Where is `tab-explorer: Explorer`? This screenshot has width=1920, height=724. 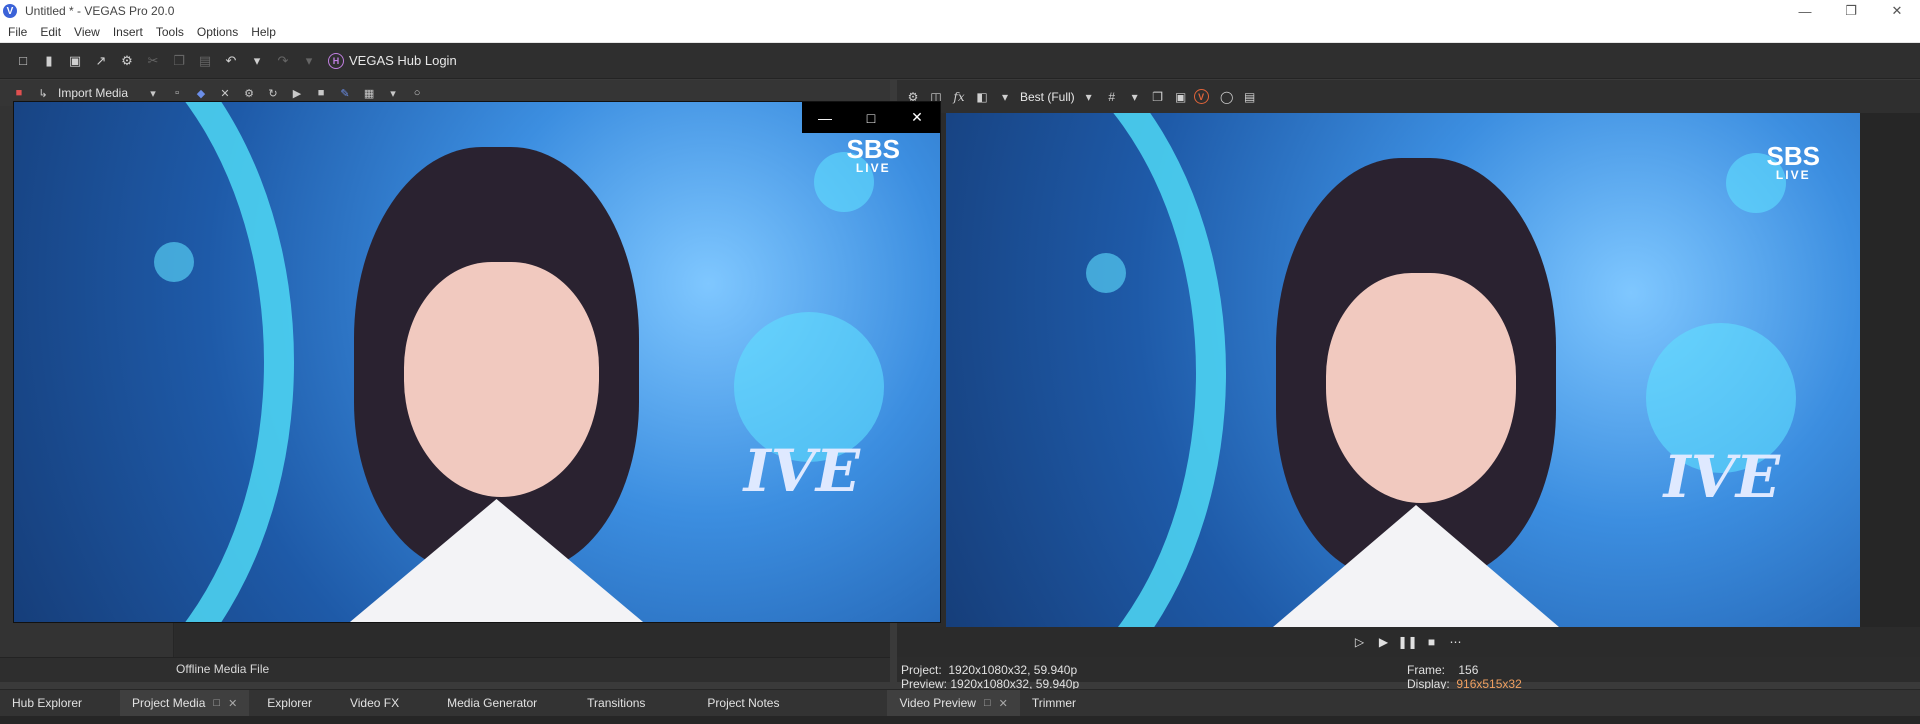 tab-explorer: Explorer is located at coordinates (289, 703).